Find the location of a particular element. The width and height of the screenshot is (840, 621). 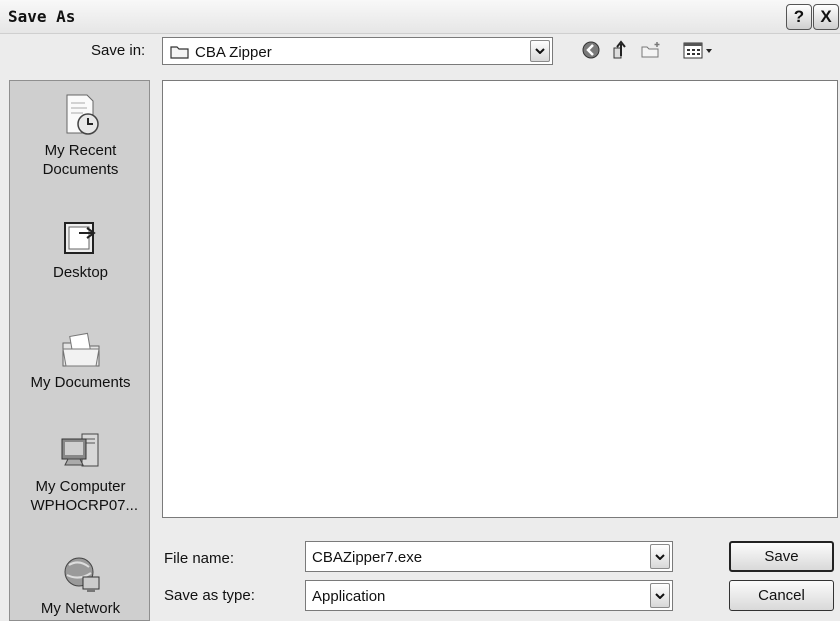

place-my-network: My Network is located at coordinates (80, 586).